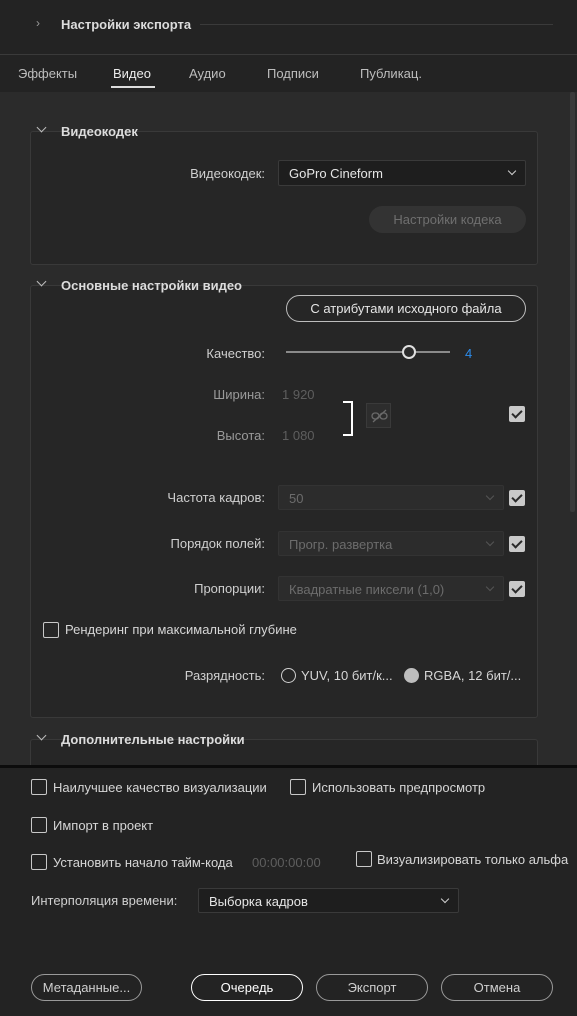  Describe the element at coordinates (216, 497) in the screenshot. I see `framerate-label: Частота кадров:` at that location.